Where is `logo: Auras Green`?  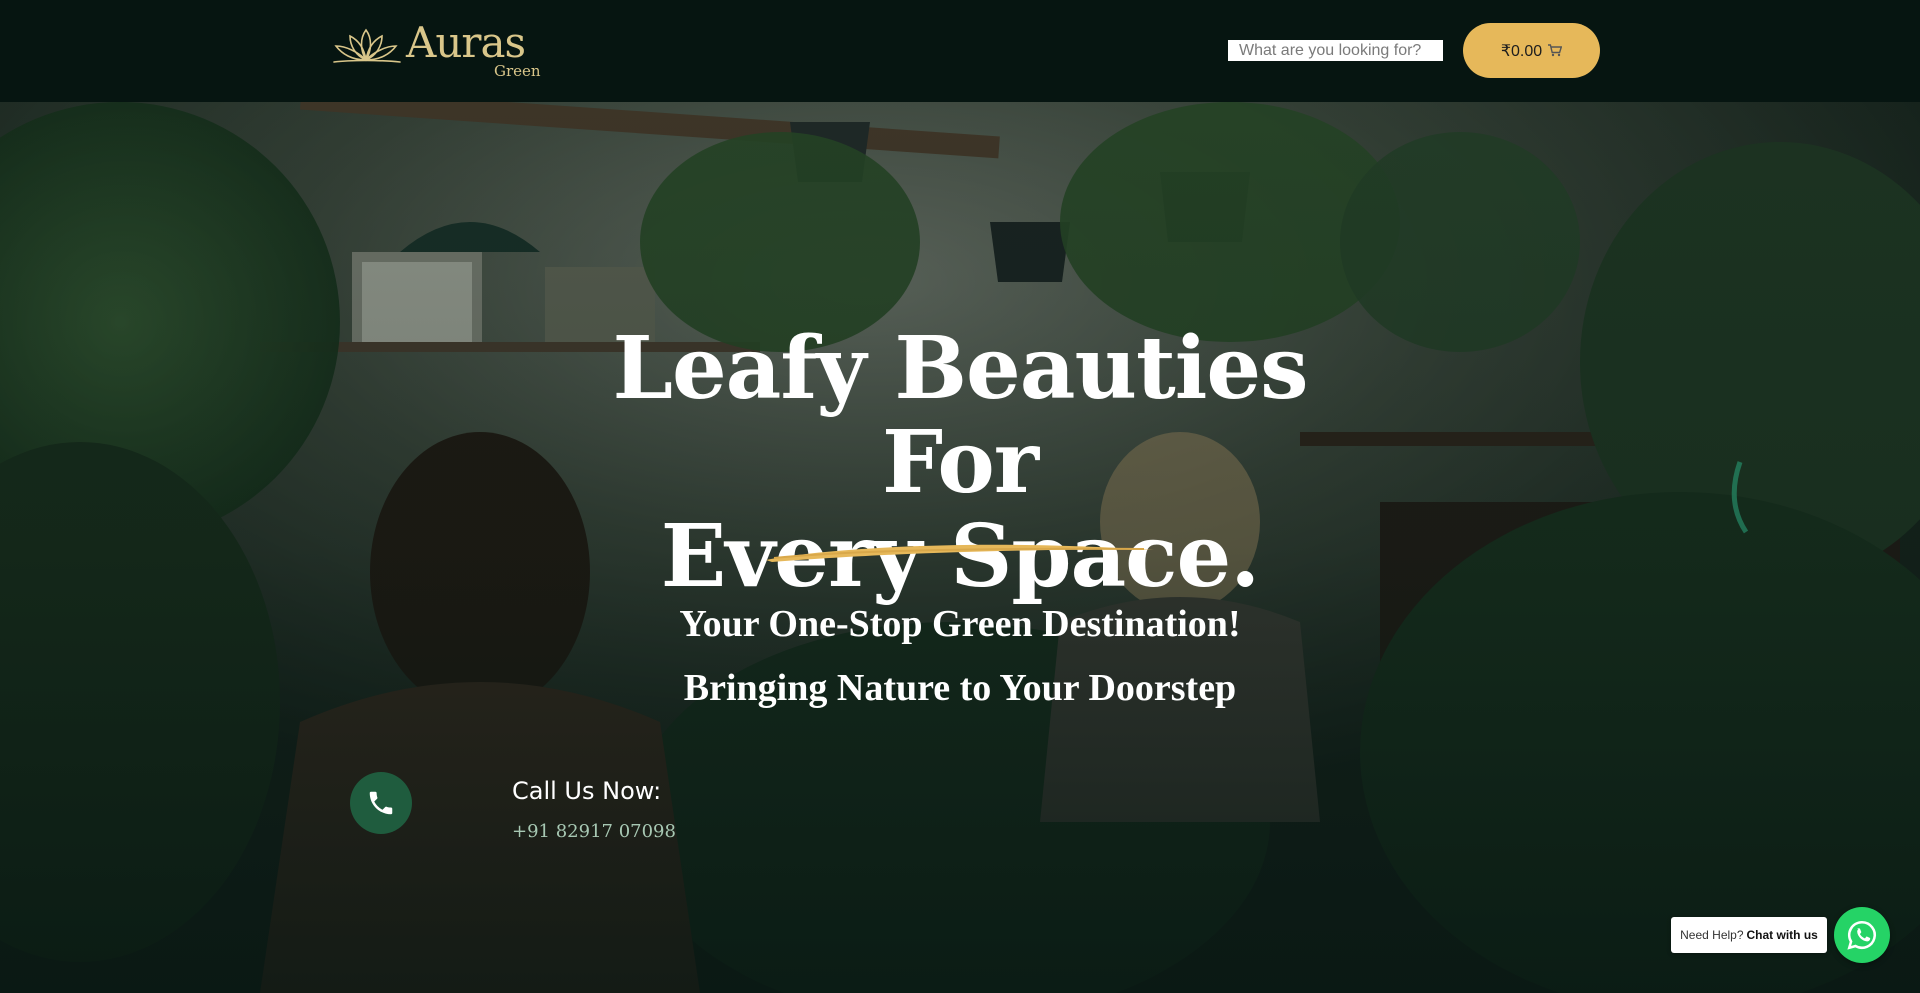 logo: Auras Green is located at coordinates (440, 50).